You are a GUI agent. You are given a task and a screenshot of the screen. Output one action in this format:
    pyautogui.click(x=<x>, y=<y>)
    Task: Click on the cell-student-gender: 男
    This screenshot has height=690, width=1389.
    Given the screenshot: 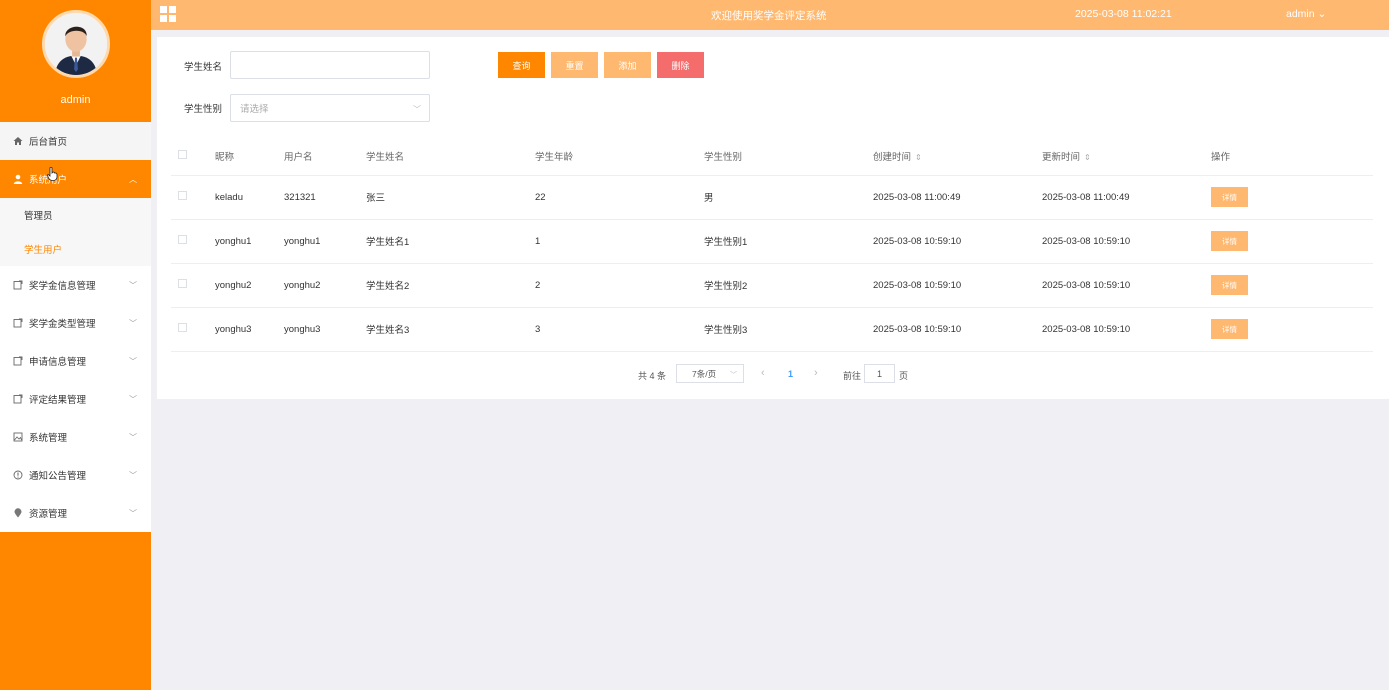 What is the action you would take?
    pyautogui.click(x=788, y=197)
    